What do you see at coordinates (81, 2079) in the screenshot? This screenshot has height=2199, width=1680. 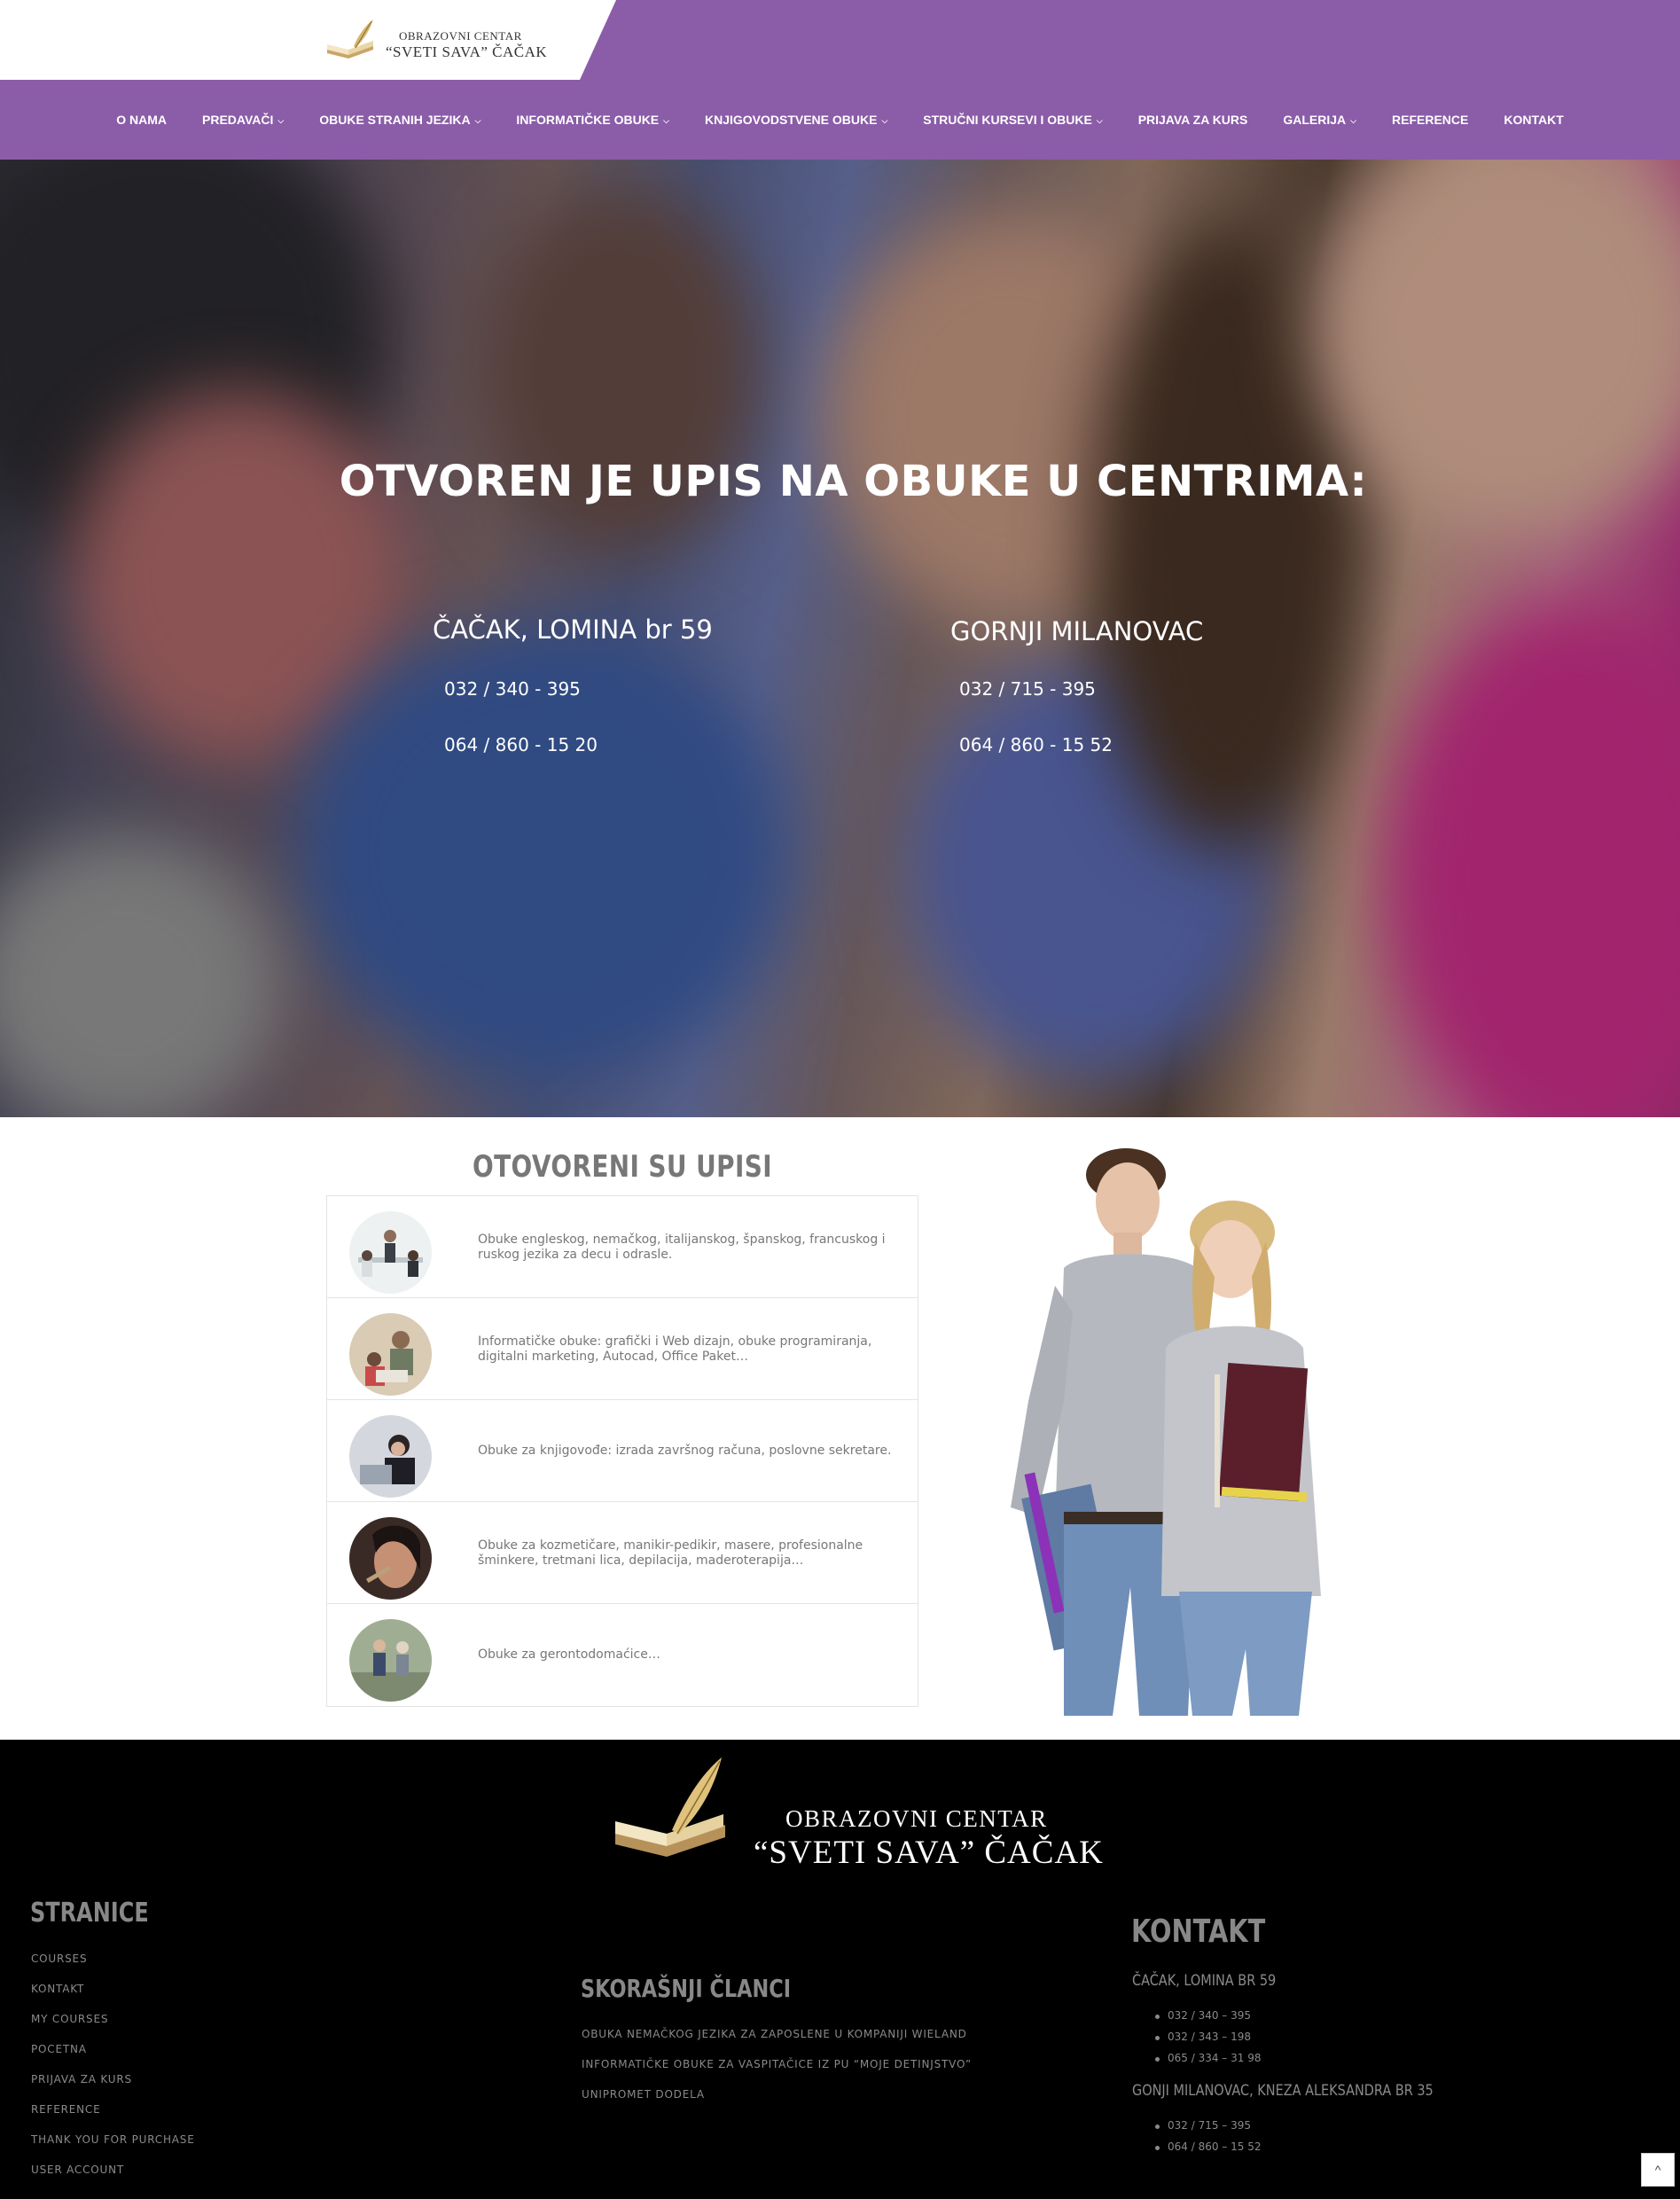 I see `footer-link: PRIJAVA ZA KURS` at bounding box center [81, 2079].